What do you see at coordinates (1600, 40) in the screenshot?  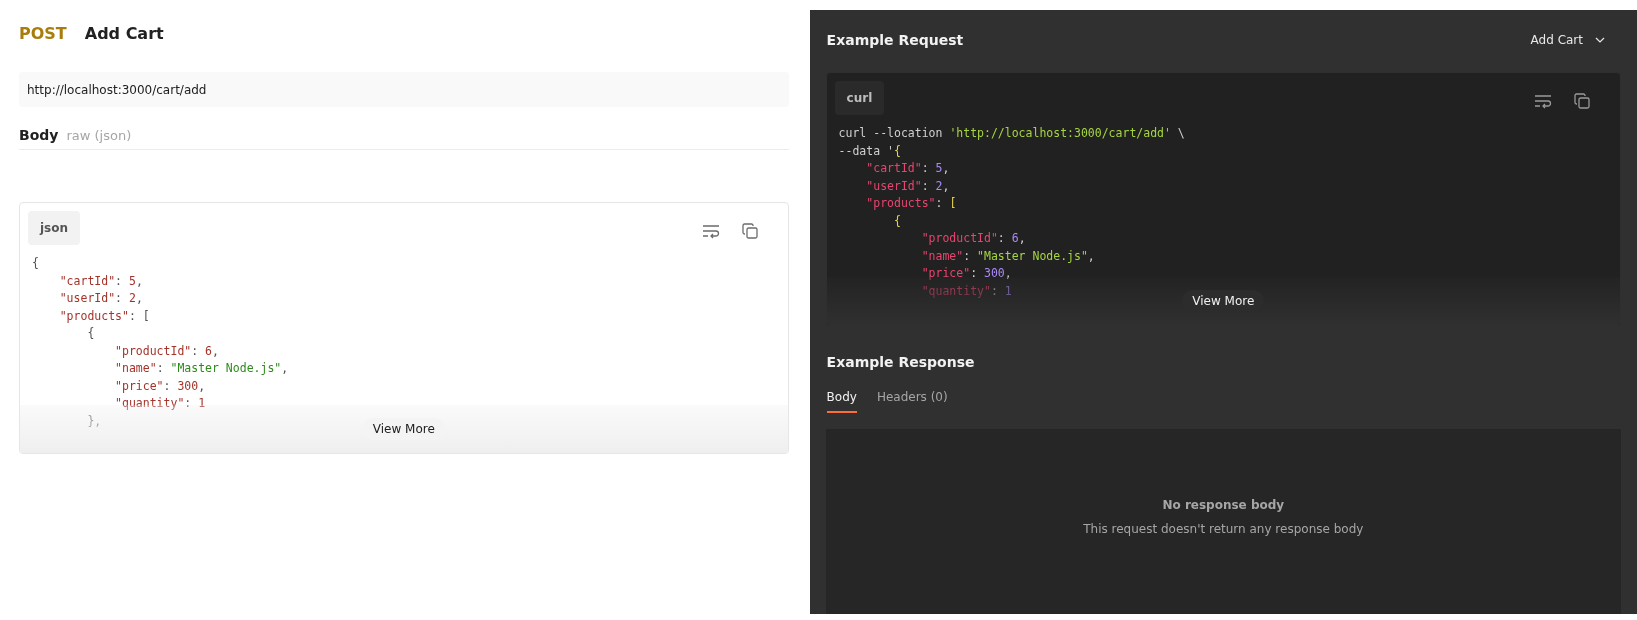 I see `chevron-icon` at bounding box center [1600, 40].